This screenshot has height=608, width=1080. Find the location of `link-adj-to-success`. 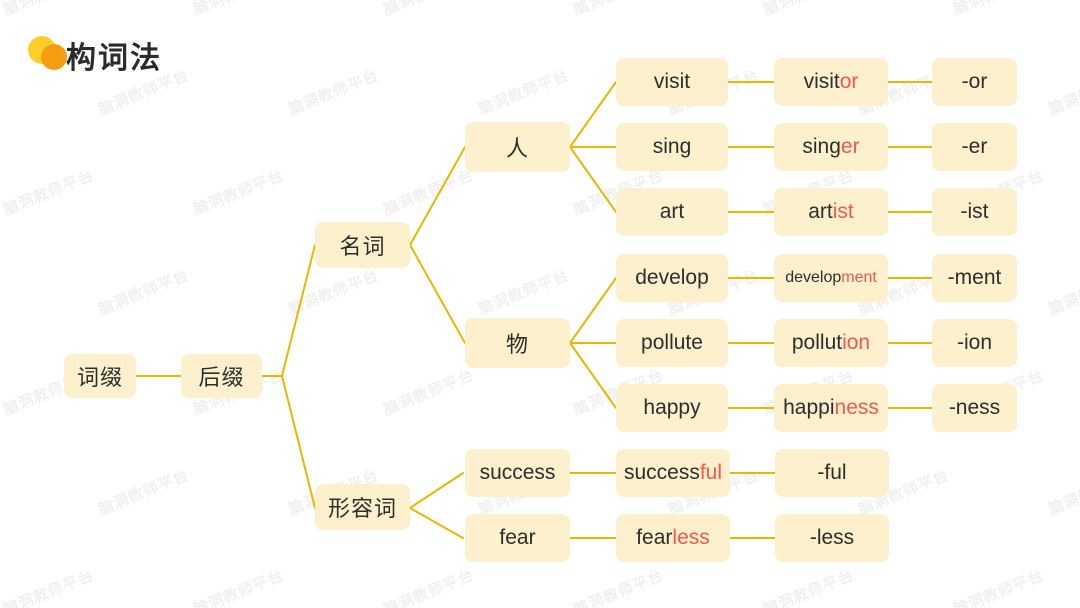

link-adj-to-success is located at coordinates (436, 490).